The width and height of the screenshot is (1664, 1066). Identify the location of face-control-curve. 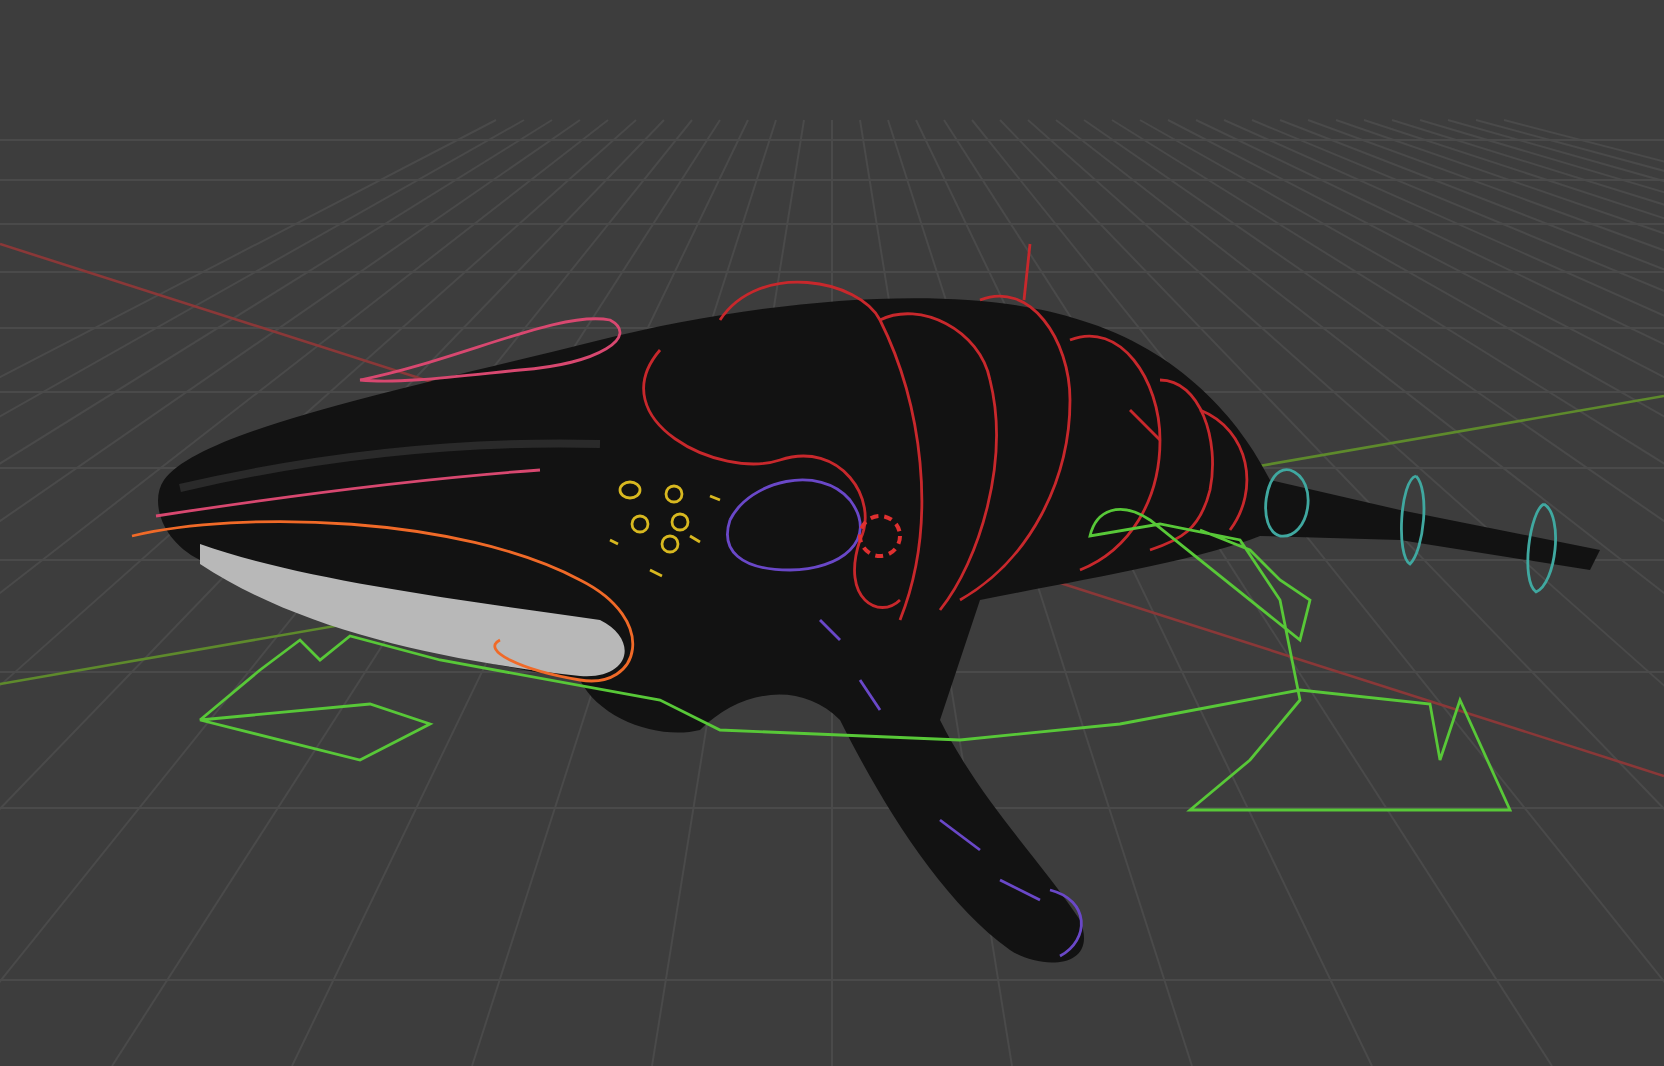
(665, 529).